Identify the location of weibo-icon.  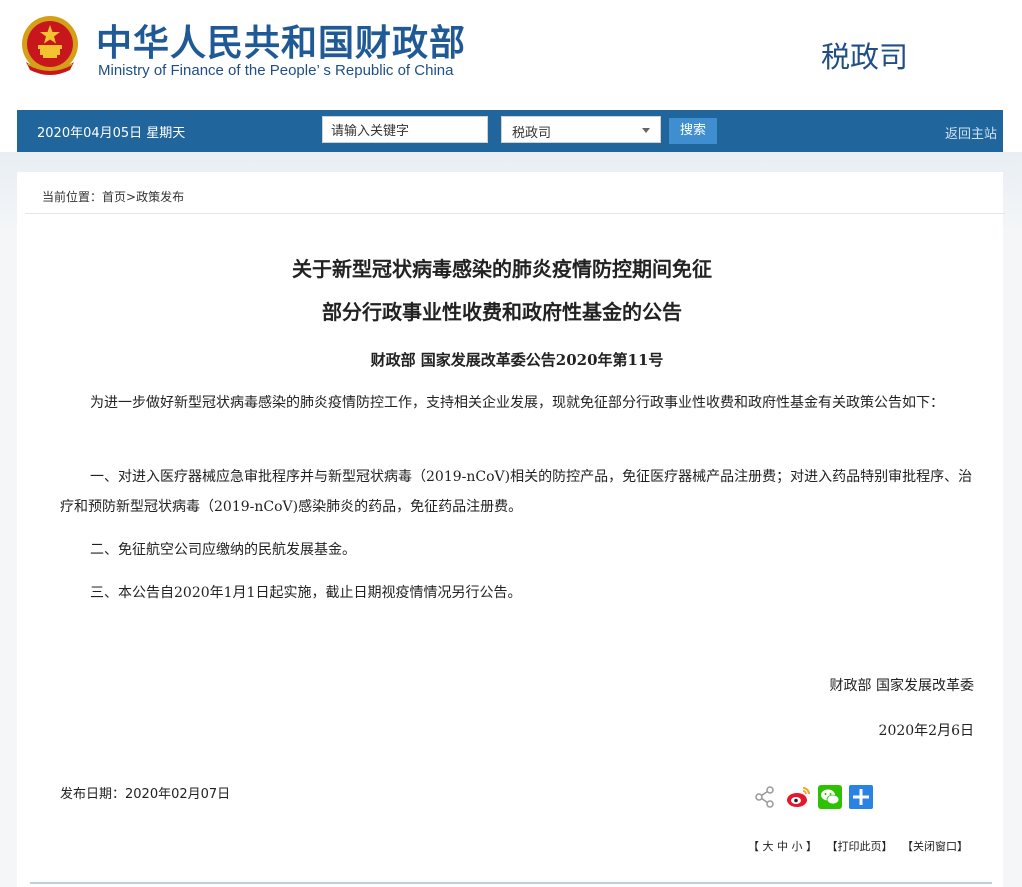
(798, 797).